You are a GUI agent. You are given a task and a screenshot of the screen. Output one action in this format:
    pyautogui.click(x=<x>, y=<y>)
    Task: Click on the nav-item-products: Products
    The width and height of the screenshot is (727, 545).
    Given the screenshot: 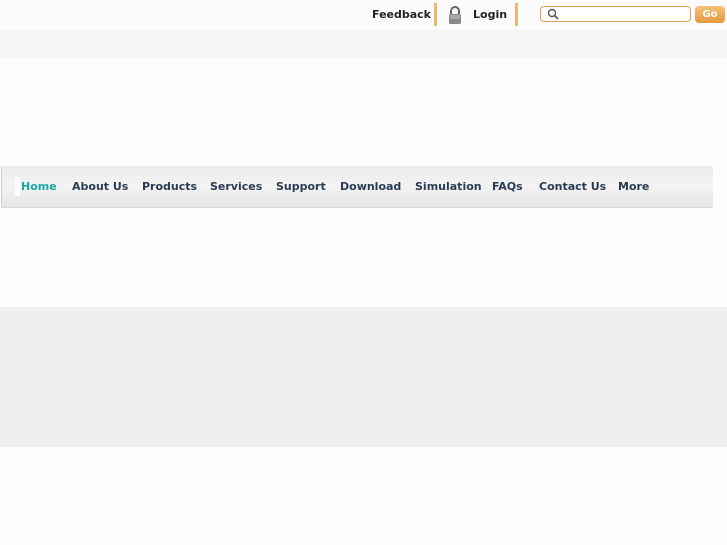 What is the action you would take?
    pyautogui.click(x=169, y=186)
    